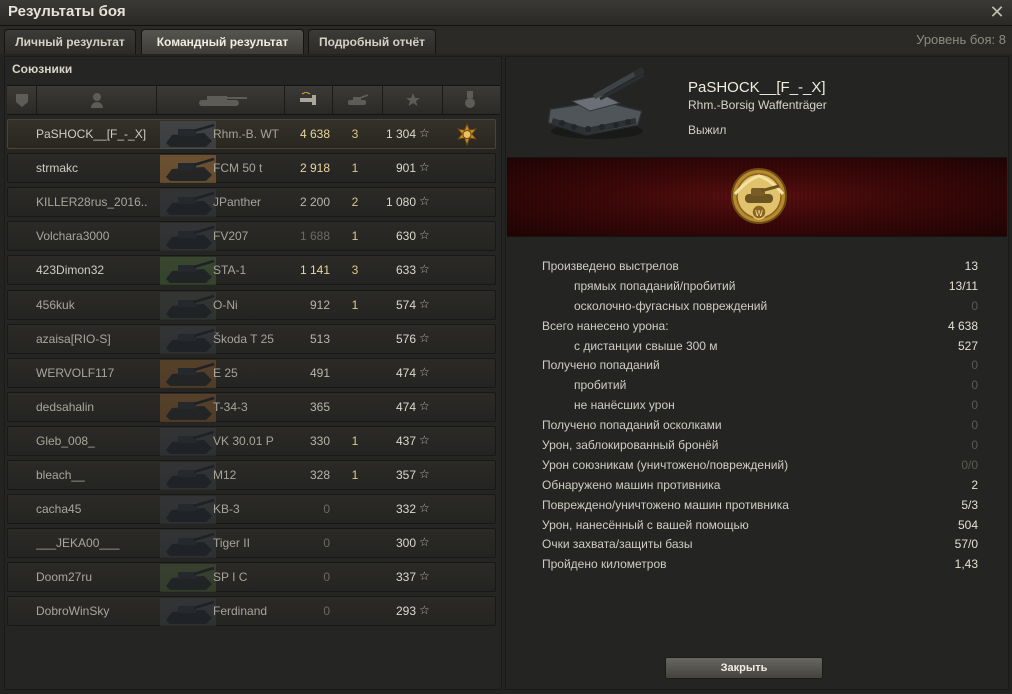 This screenshot has height=694, width=1012. I want to click on stat-value: 1,43, so click(966, 564).